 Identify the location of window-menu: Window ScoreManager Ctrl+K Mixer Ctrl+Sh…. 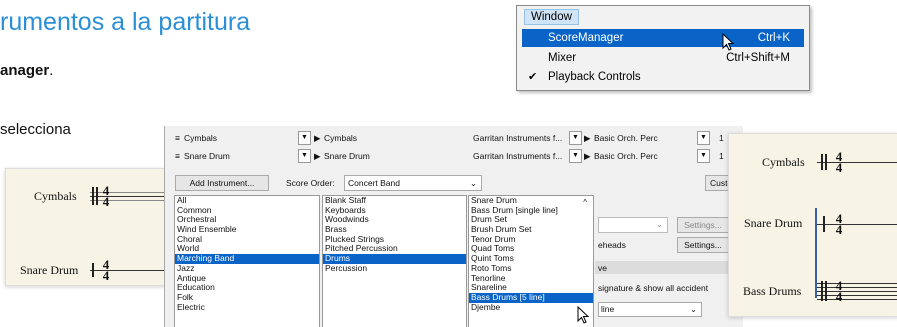
(663, 48).